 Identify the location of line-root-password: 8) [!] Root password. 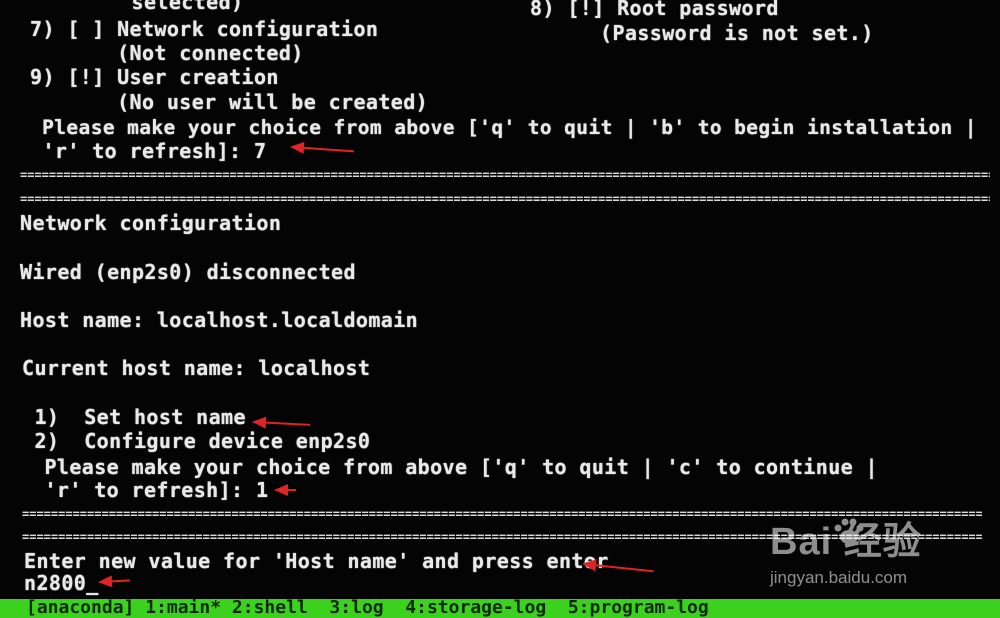
(654, 10).